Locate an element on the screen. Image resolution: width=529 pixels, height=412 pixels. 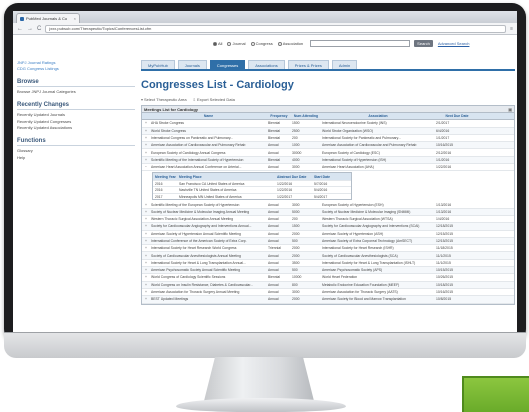
advanced-search-link: Advanced Search is located at coordinates (454, 43).